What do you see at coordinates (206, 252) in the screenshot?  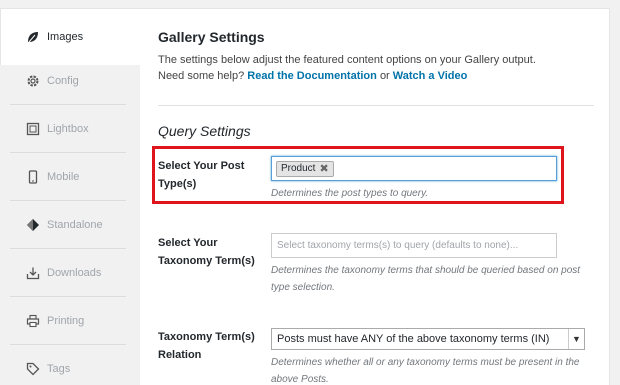 I see `taxonomy-label: Select Your Taxonomy Term(s)` at bounding box center [206, 252].